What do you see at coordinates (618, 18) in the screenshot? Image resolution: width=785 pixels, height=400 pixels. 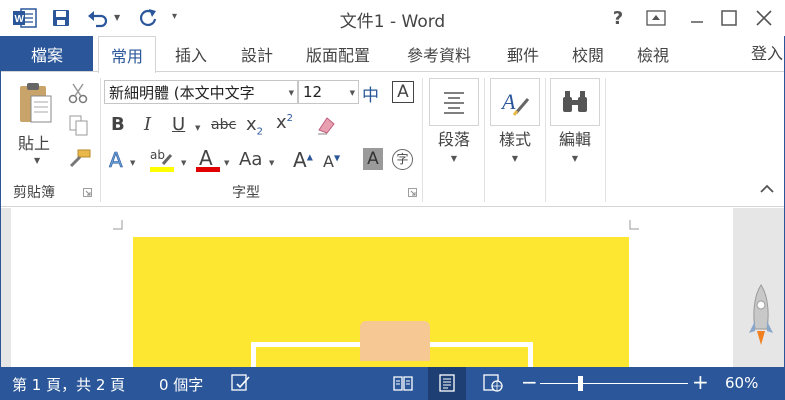 I see `help-button: ?` at bounding box center [618, 18].